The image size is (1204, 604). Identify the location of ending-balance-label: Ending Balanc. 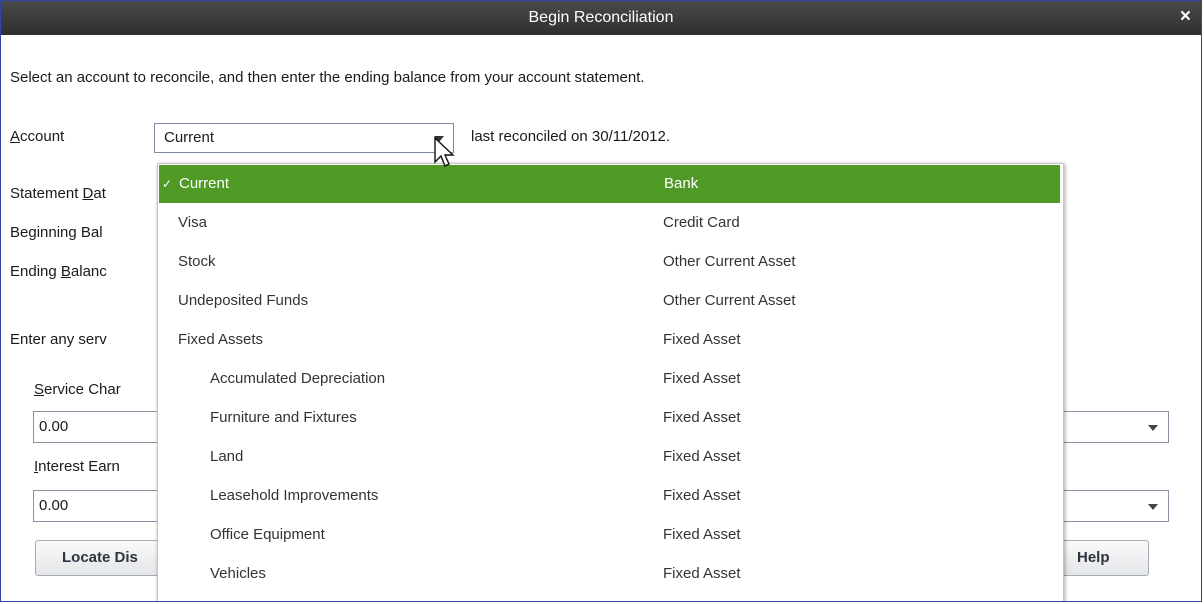
(58, 271).